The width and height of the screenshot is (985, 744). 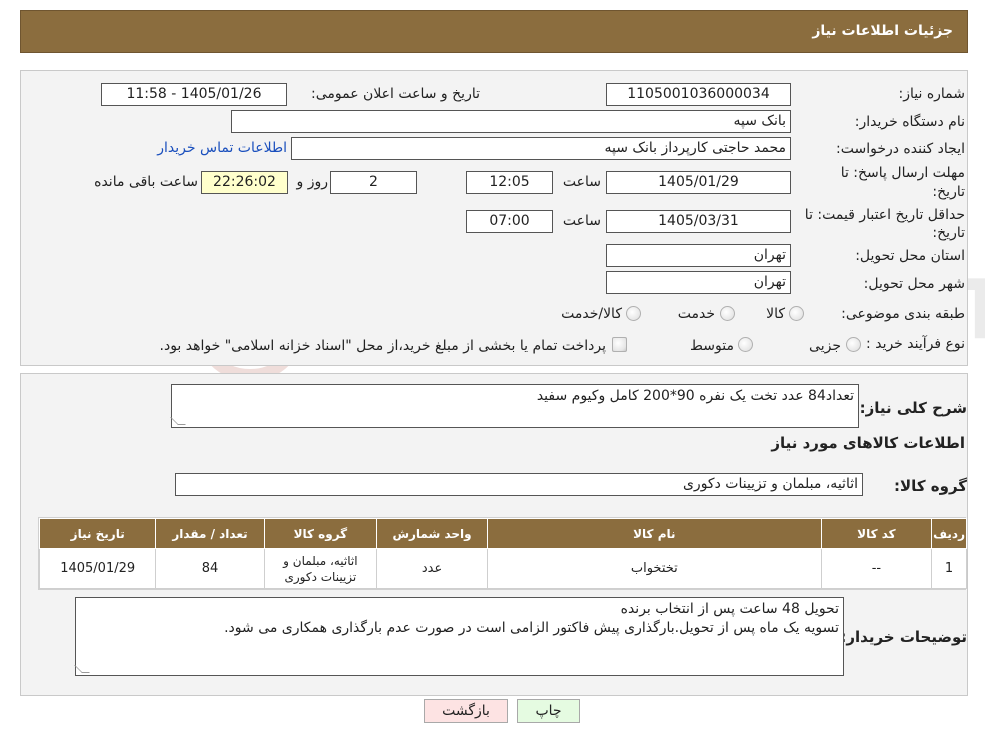 I want to click on cell-quantity: 84, so click(x=210, y=568).